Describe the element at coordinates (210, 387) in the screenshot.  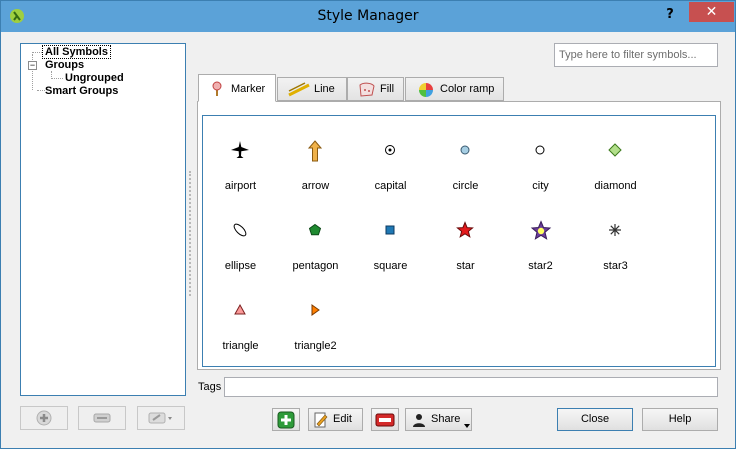
I see `tags-label: Tags` at that location.